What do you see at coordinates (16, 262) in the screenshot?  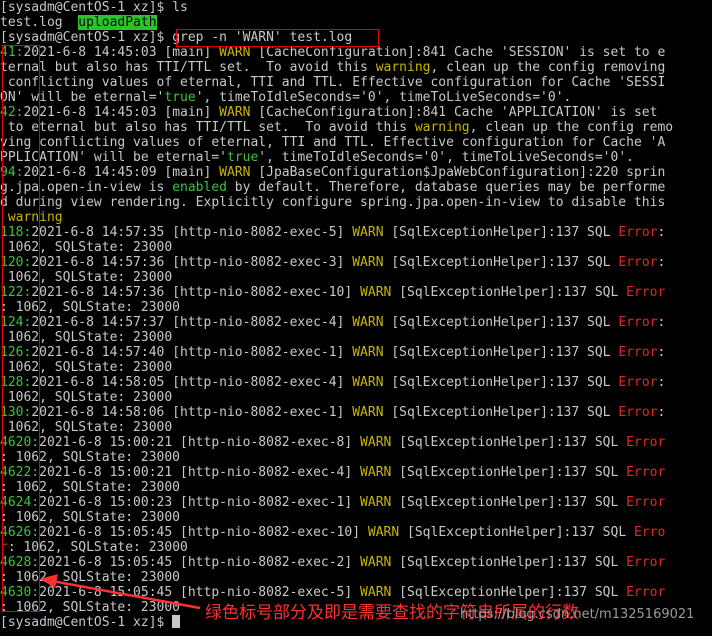 I see `line-number-match: 120:` at bounding box center [16, 262].